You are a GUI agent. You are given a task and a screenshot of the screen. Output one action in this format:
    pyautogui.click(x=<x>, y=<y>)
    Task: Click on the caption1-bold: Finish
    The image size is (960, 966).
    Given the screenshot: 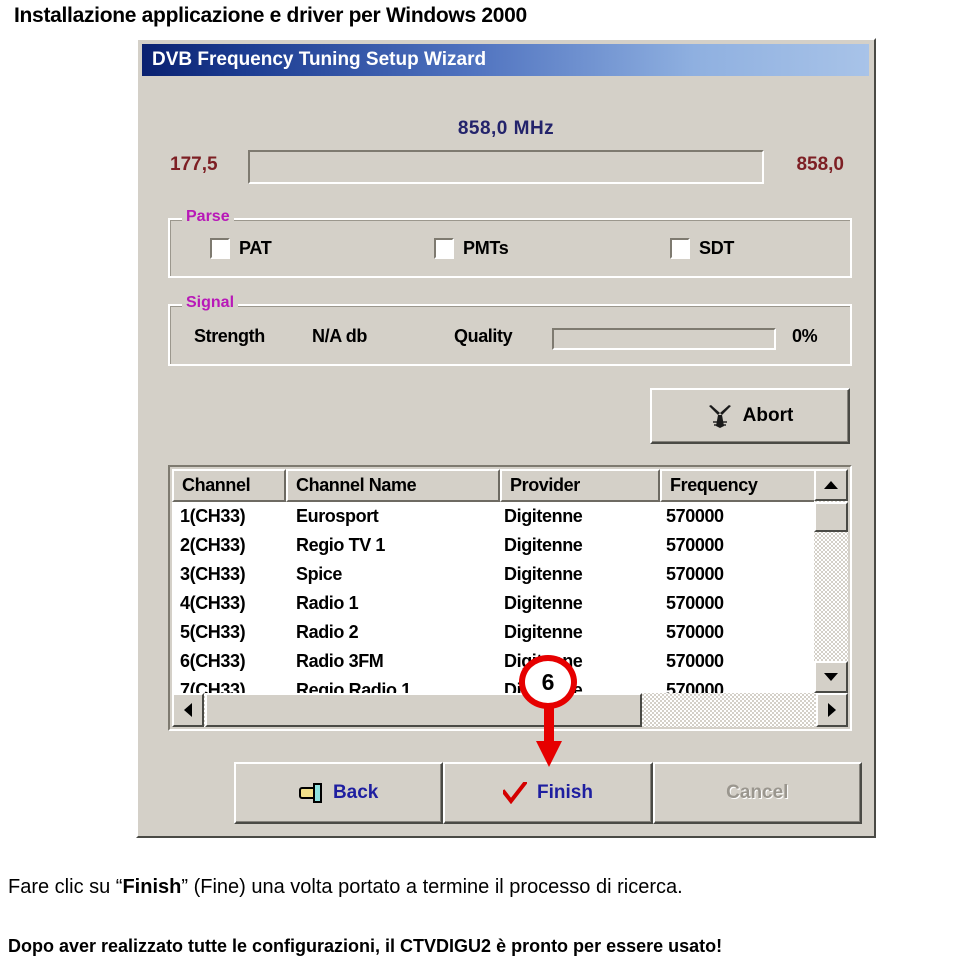 What is the action you would take?
    pyautogui.click(x=152, y=887)
    